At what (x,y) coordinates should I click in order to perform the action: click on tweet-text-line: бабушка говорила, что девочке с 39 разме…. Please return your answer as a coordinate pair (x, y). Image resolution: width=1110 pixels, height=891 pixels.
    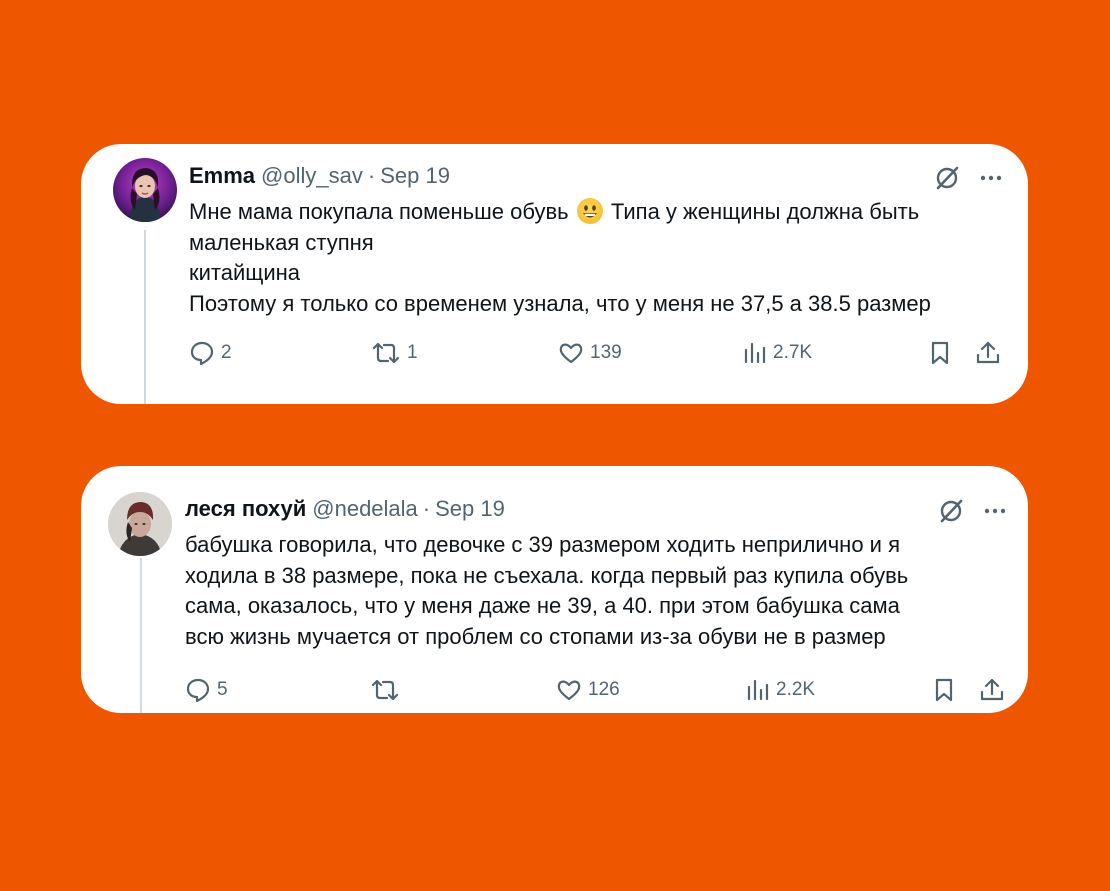
    Looking at the image, I should click on (542, 544).